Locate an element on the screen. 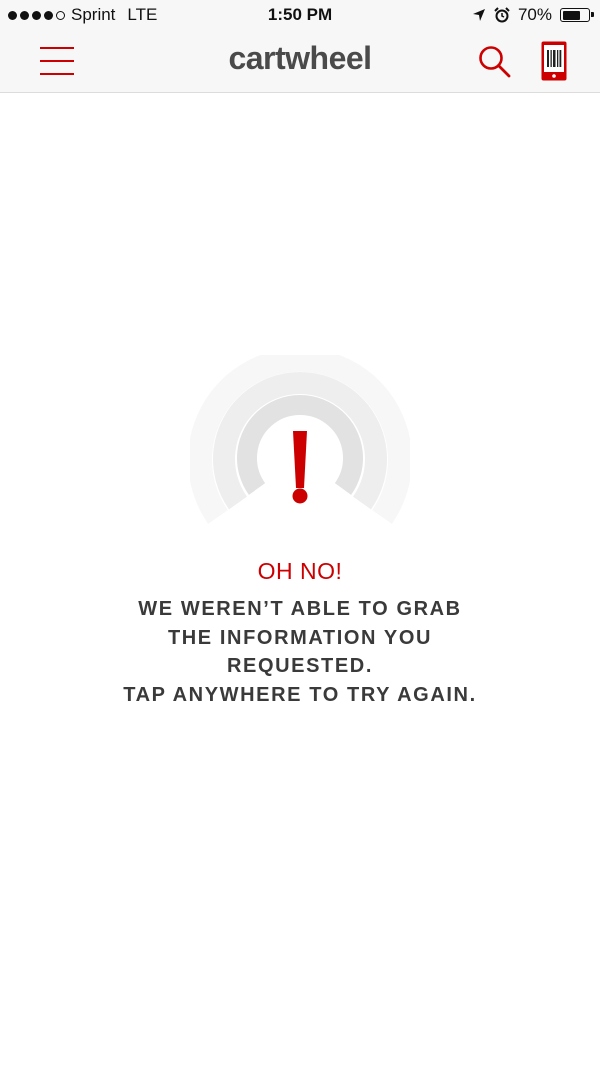 The height and width of the screenshot is (1067, 600). exclamation-signal-icon is located at coordinates (300, 439).